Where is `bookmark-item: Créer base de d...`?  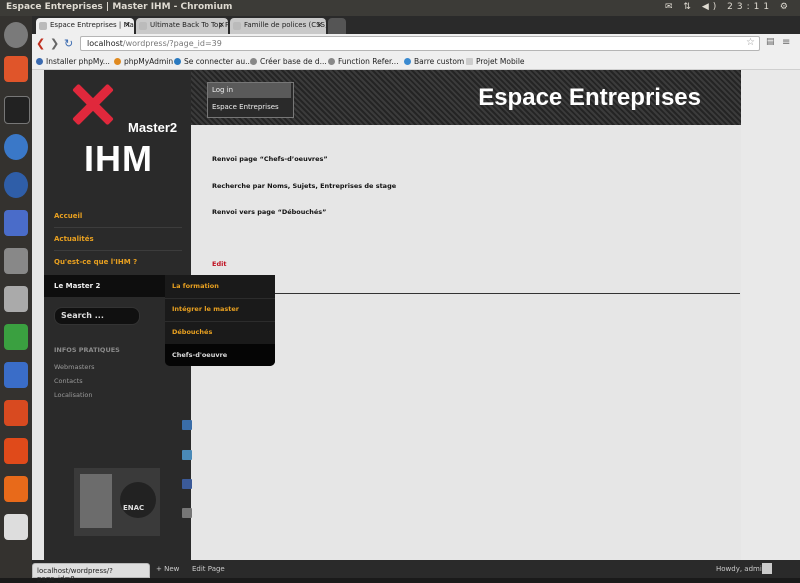 bookmark-item: Créer base de d... is located at coordinates (288, 61).